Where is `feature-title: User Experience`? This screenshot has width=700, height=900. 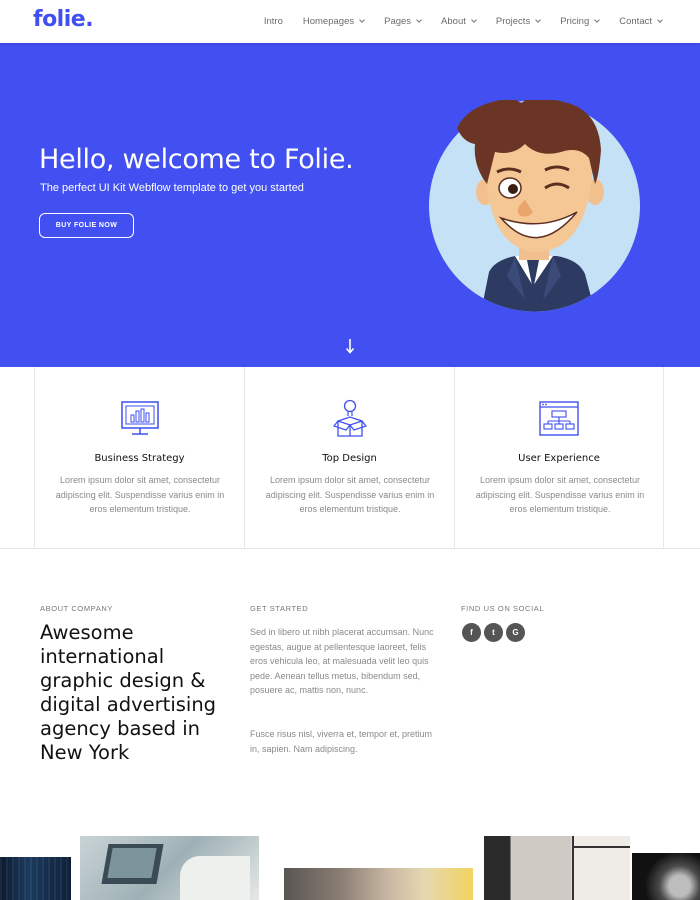 feature-title: User Experience is located at coordinates (559, 458).